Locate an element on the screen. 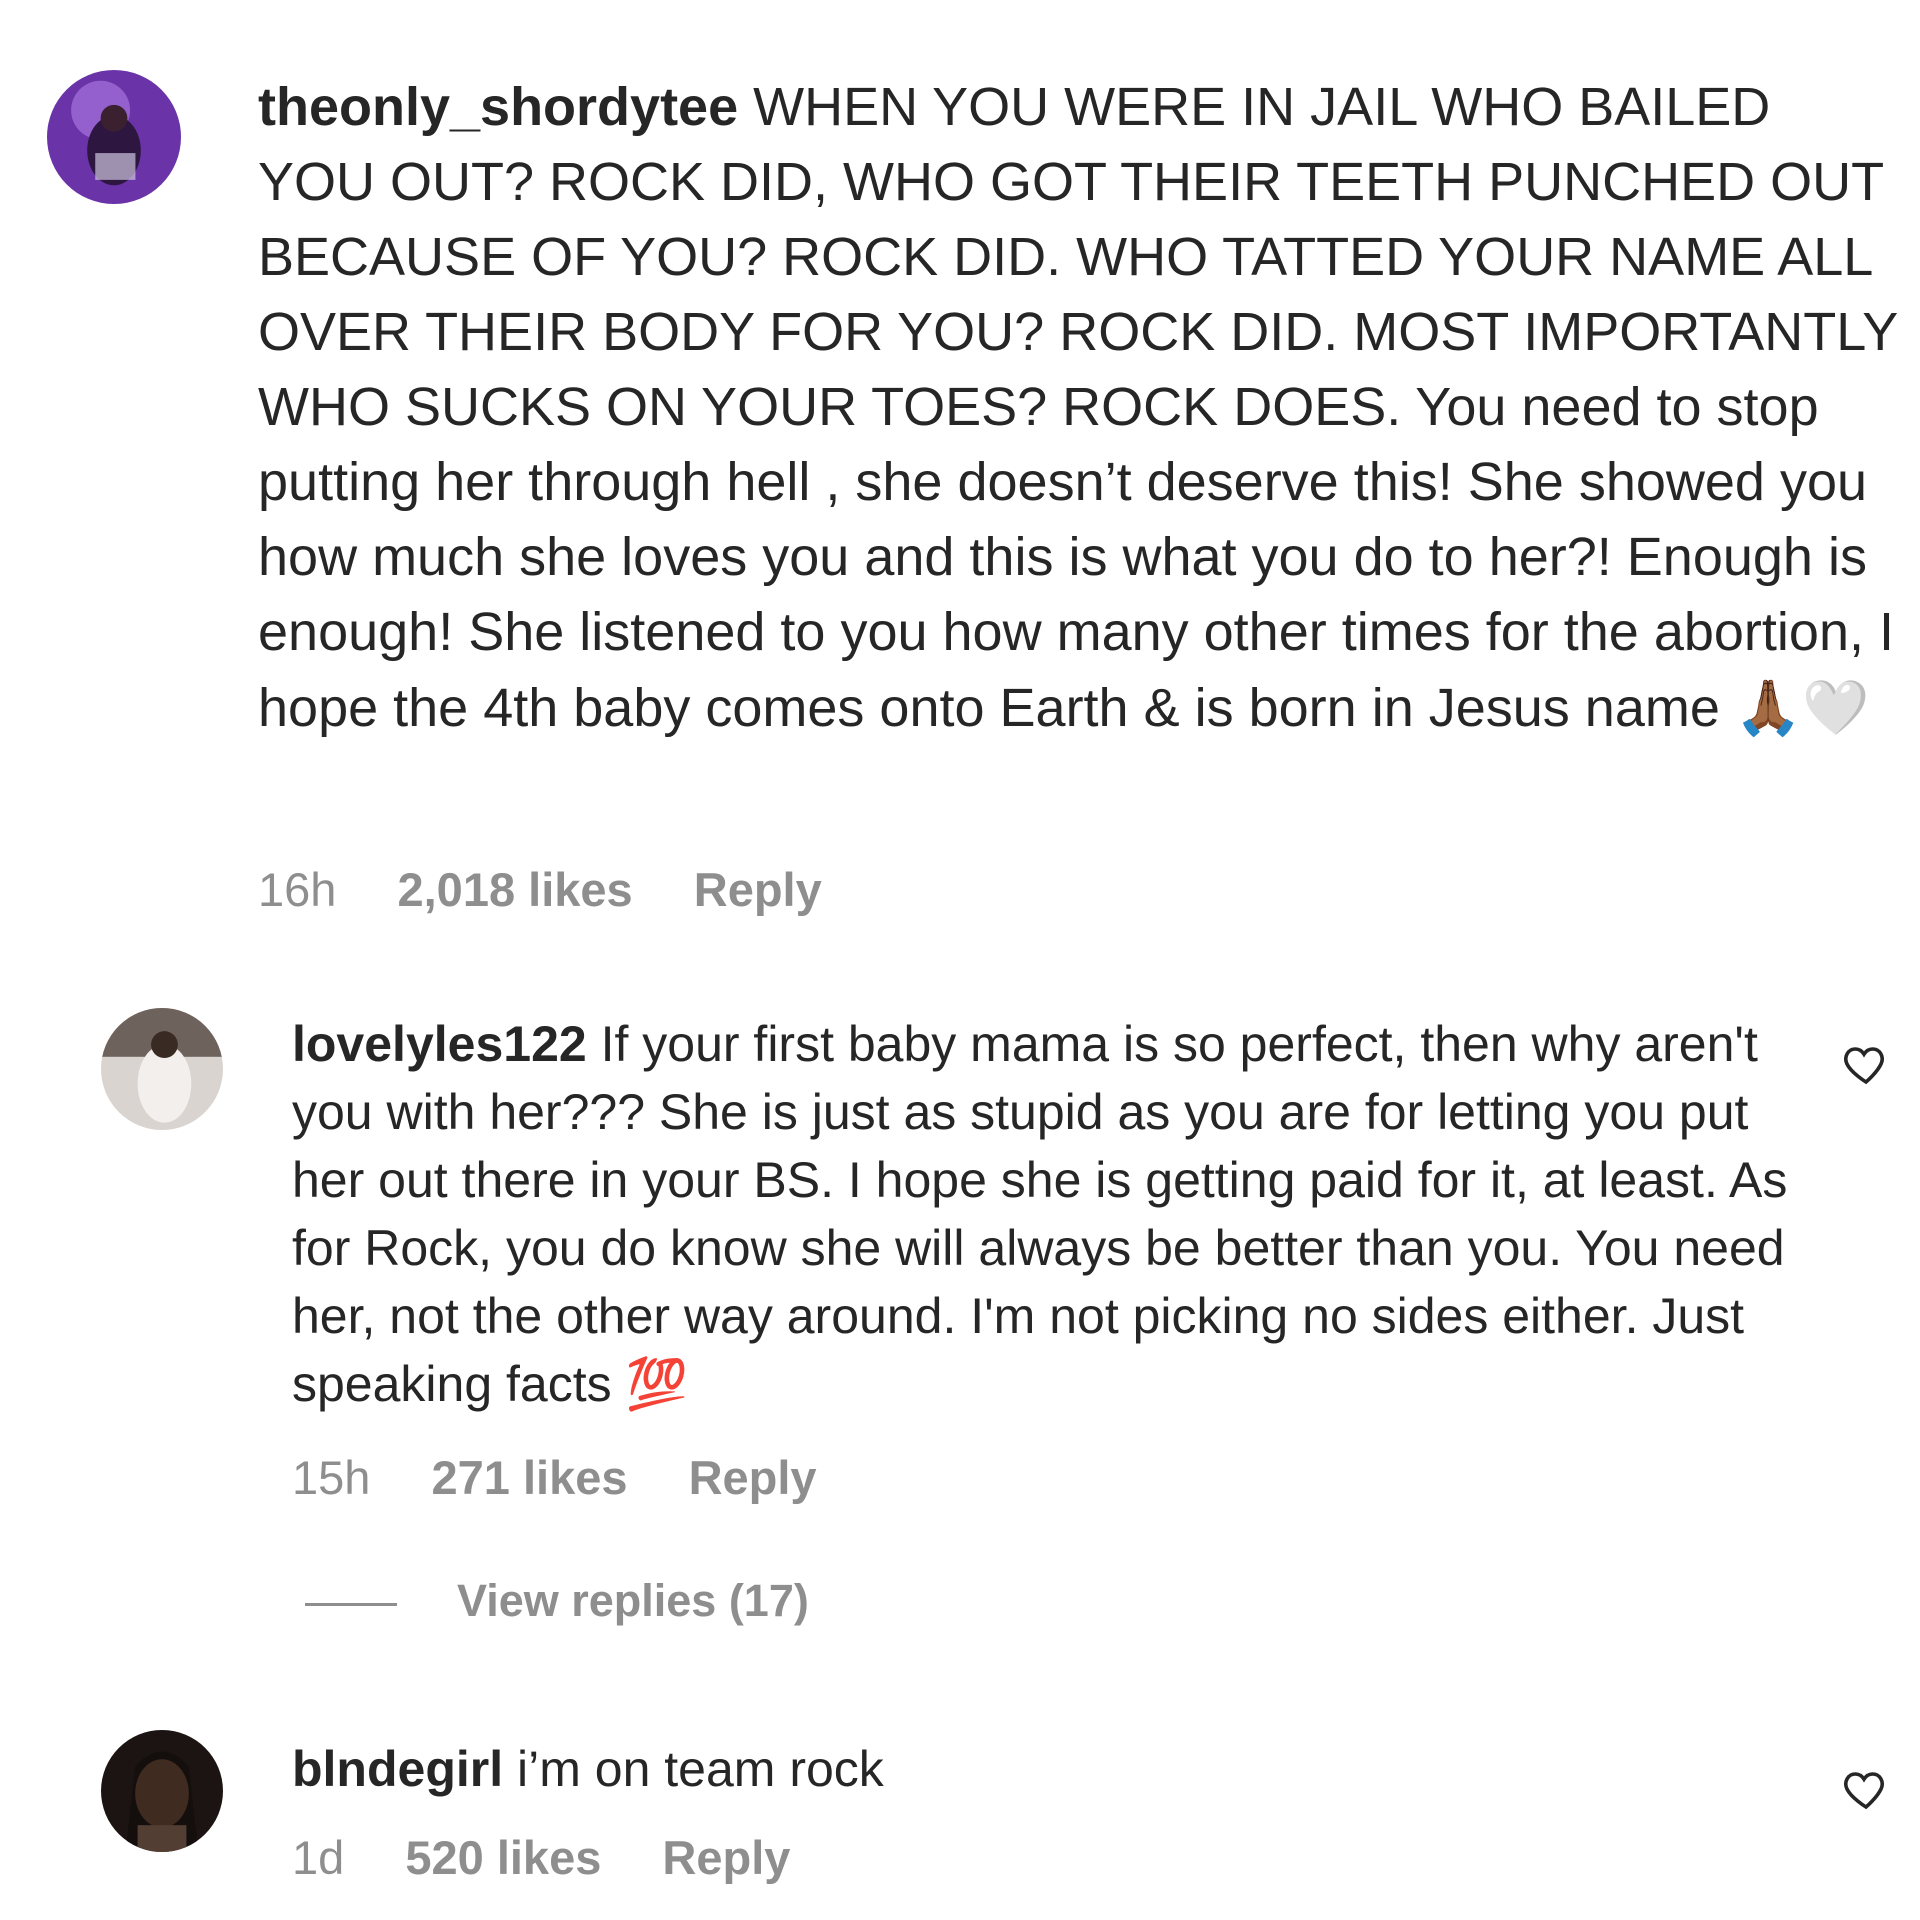 The image size is (1920, 1920). view-replies-label: View replies (17) is located at coordinates (633, 1600).